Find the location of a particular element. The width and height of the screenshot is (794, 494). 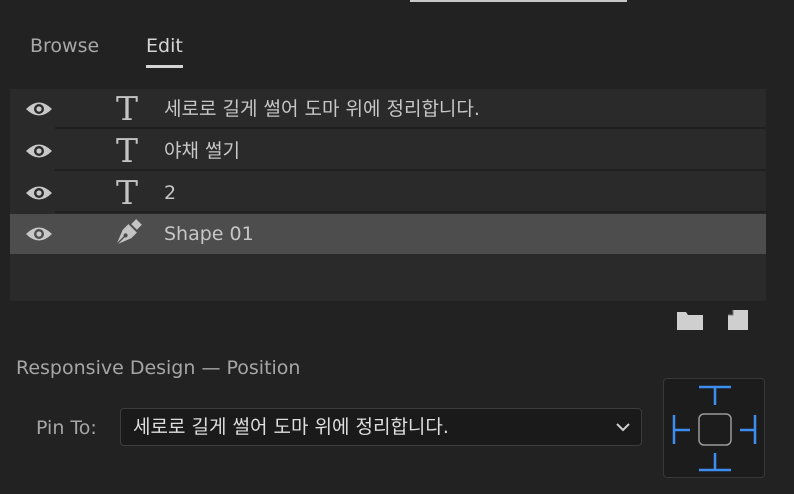

pin-center-box is located at coordinates (715, 429).